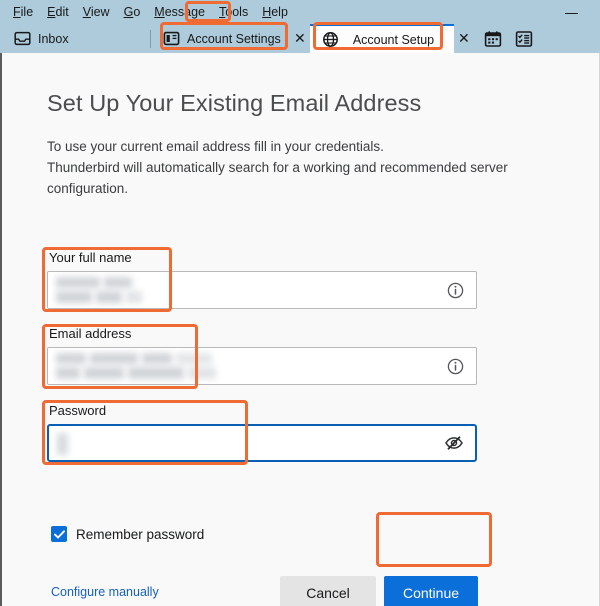  I want to click on minimize-button, so click(571, 13).